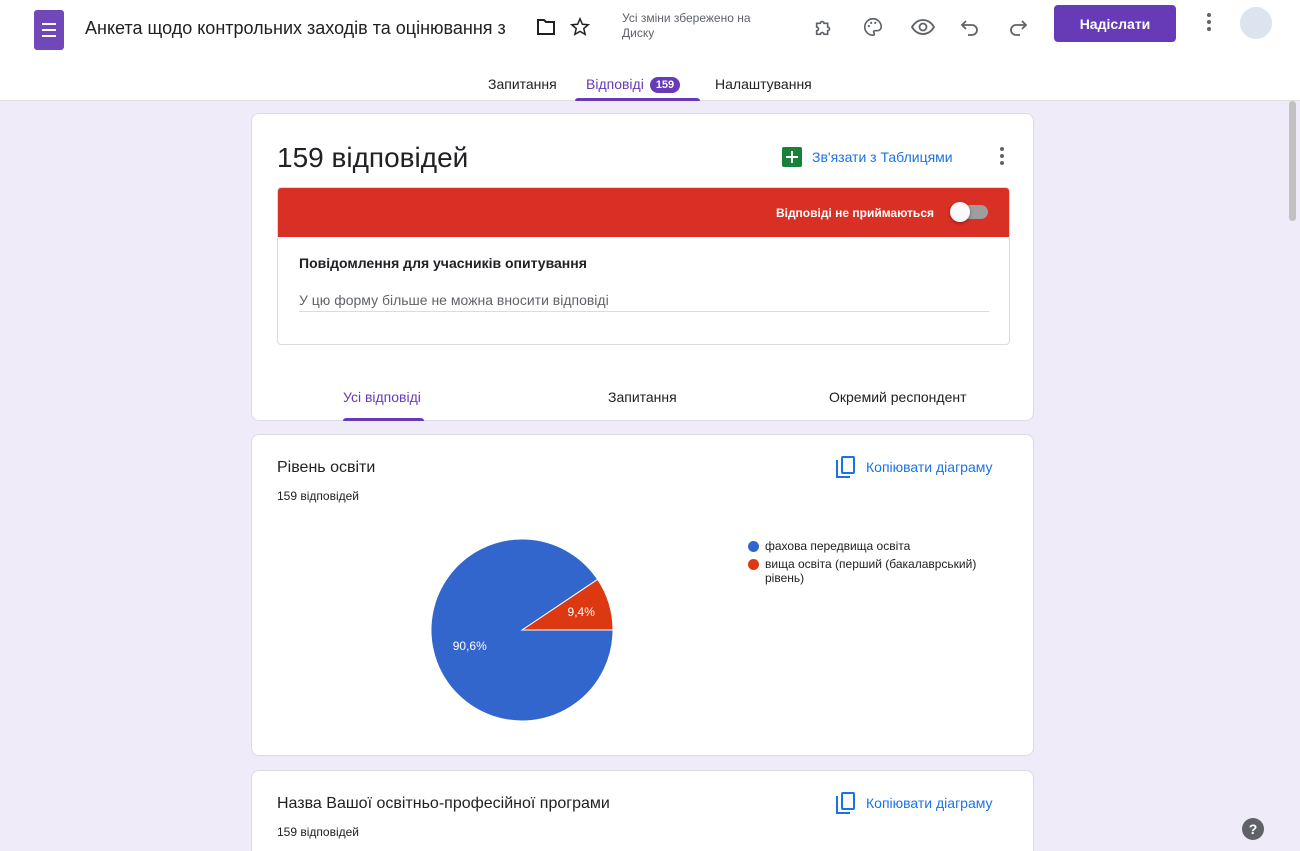 The height and width of the screenshot is (851, 1300). Describe the element at coordinates (633, 84) in the screenshot. I see `tab-responses: Відповіді 159` at that location.